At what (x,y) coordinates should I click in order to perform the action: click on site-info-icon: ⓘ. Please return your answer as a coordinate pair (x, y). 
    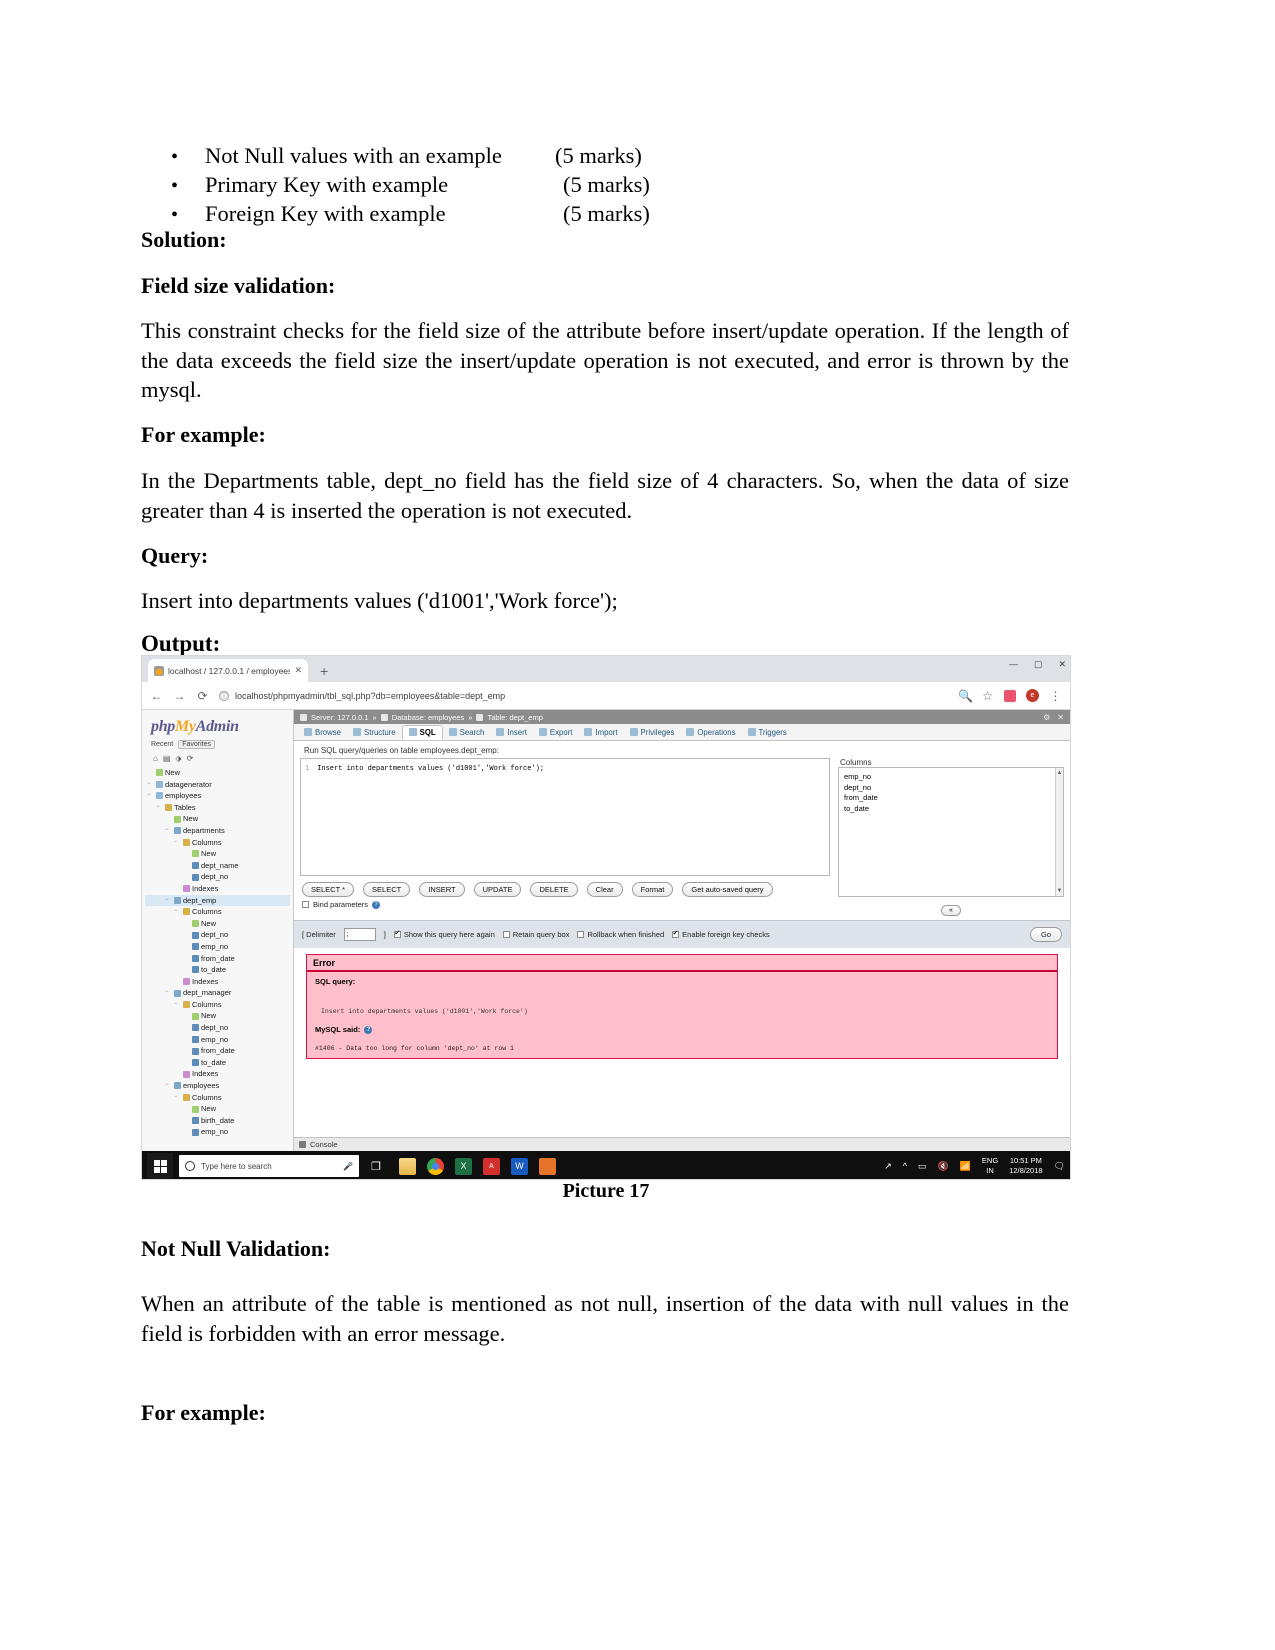
    Looking at the image, I should click on (224, 695).